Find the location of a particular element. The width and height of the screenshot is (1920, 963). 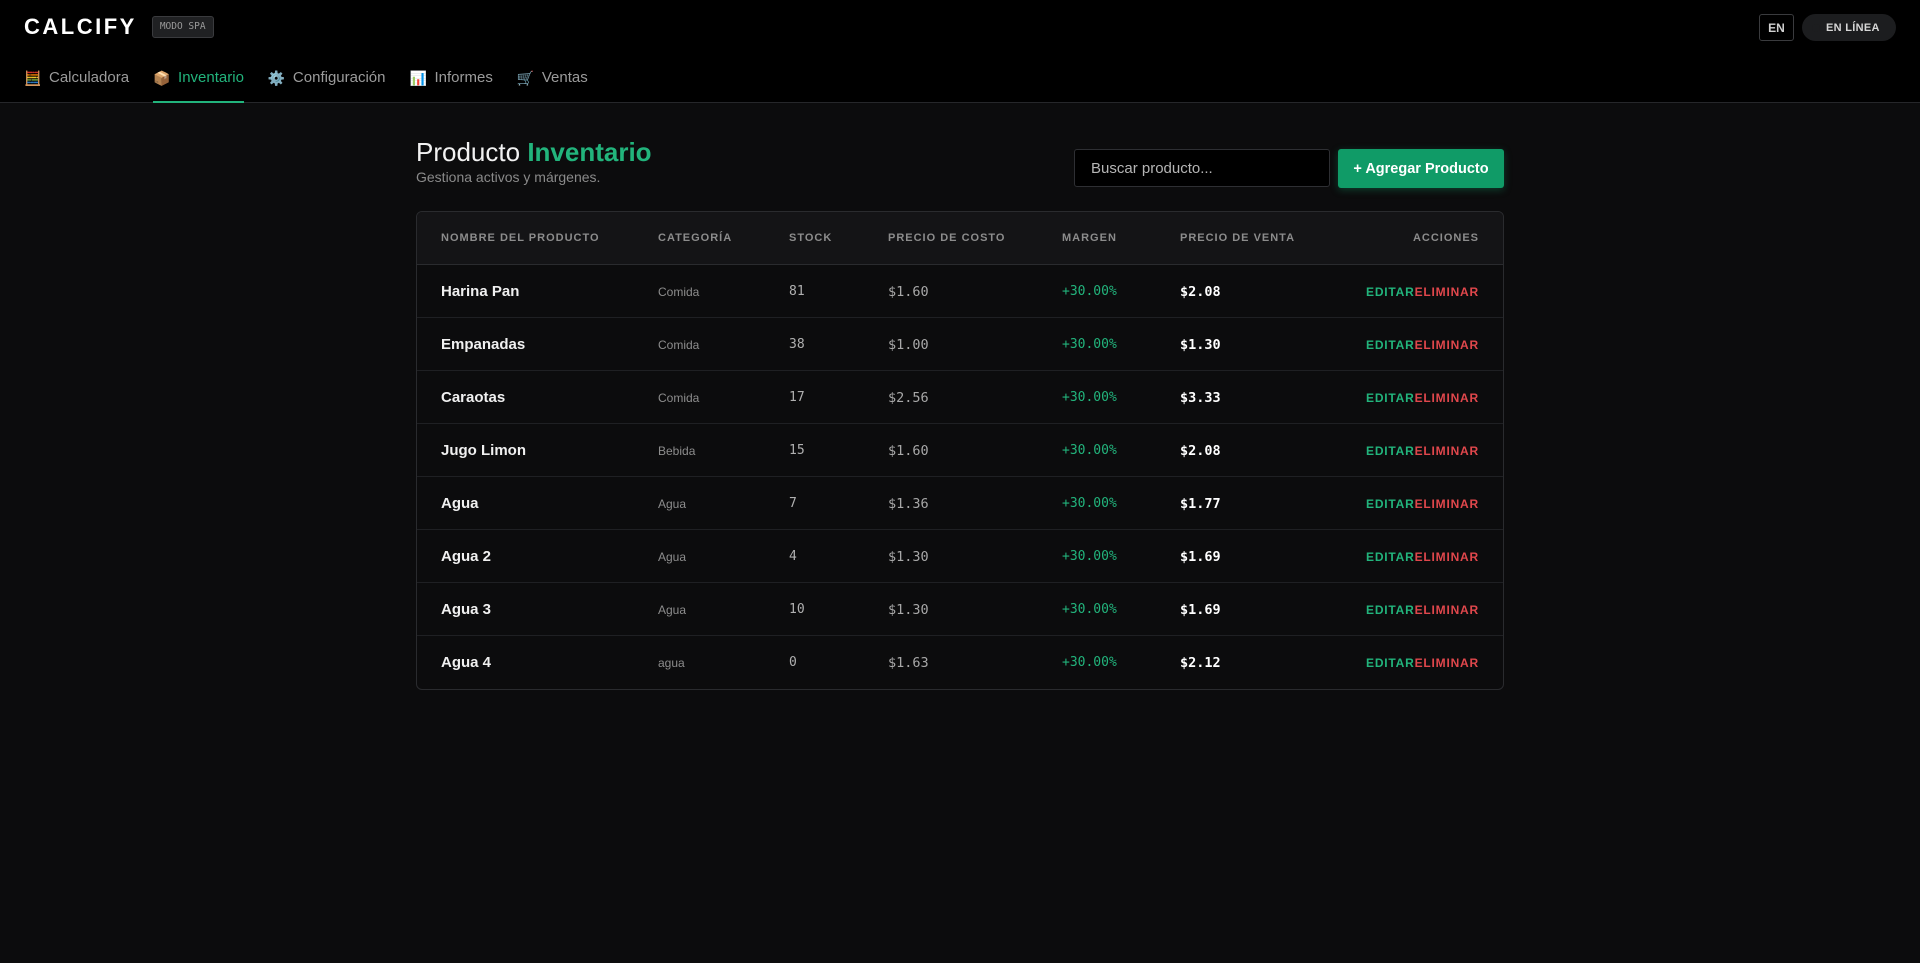

product-cost: $2.56 is located at coordinates (908, 397).